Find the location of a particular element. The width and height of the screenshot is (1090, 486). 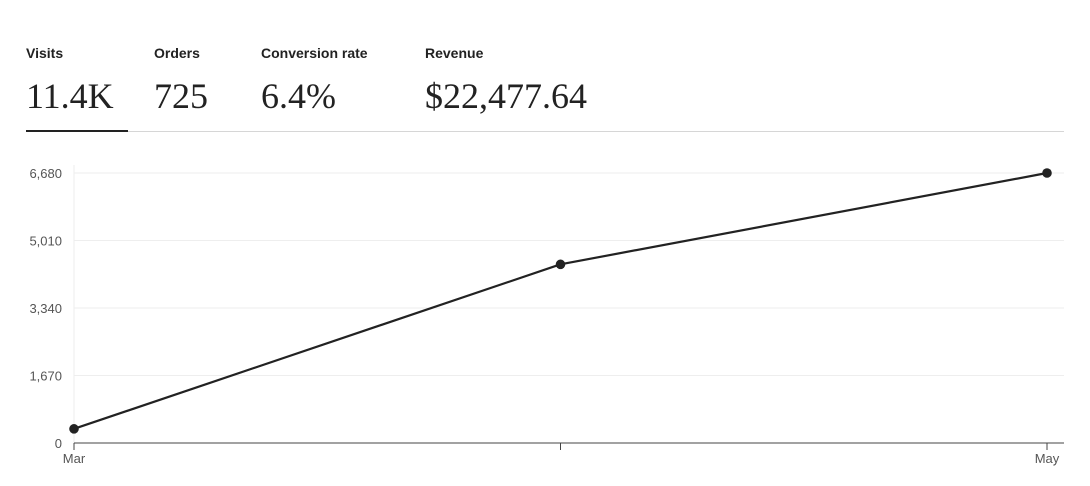

y-tick-label: 0 is located at coordinates (58, 443).